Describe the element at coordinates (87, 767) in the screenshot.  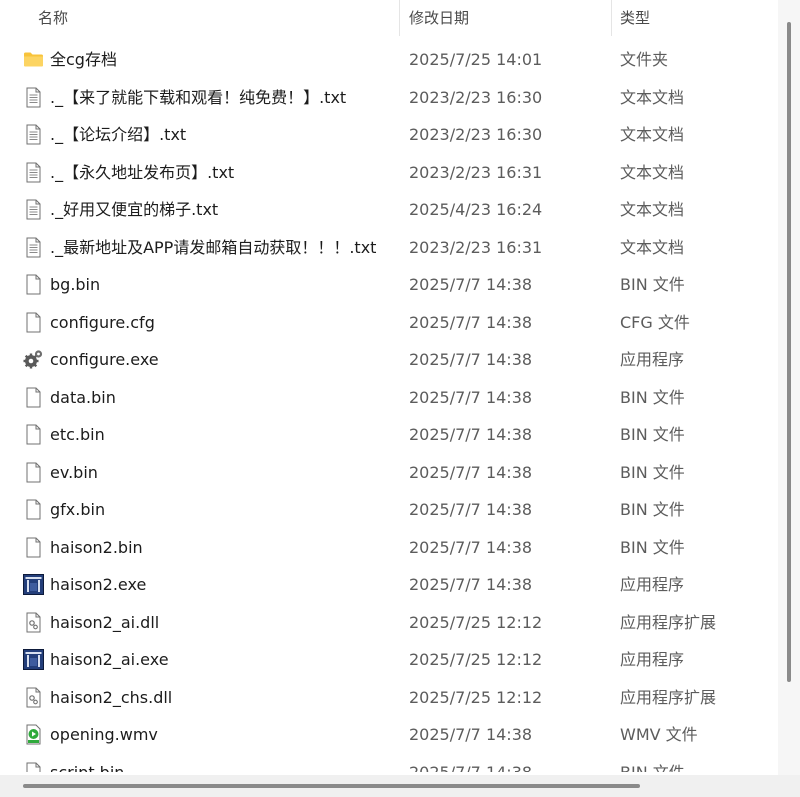
I see `file-name: script.bin` at that location.